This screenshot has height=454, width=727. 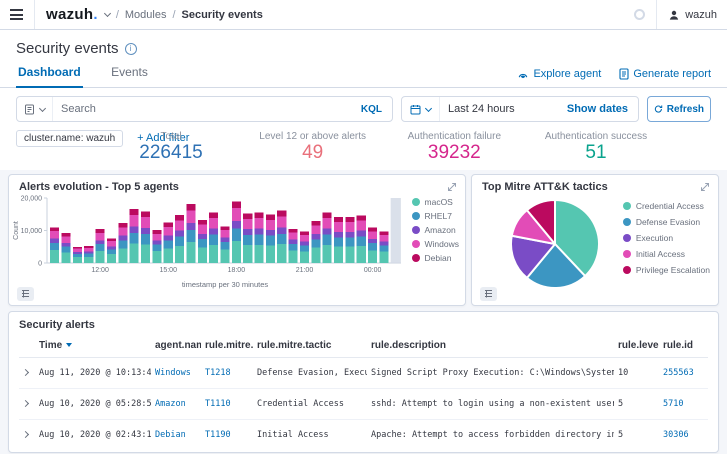 I want to click on rule-id-link: 255563, so click(x=683, y=372).